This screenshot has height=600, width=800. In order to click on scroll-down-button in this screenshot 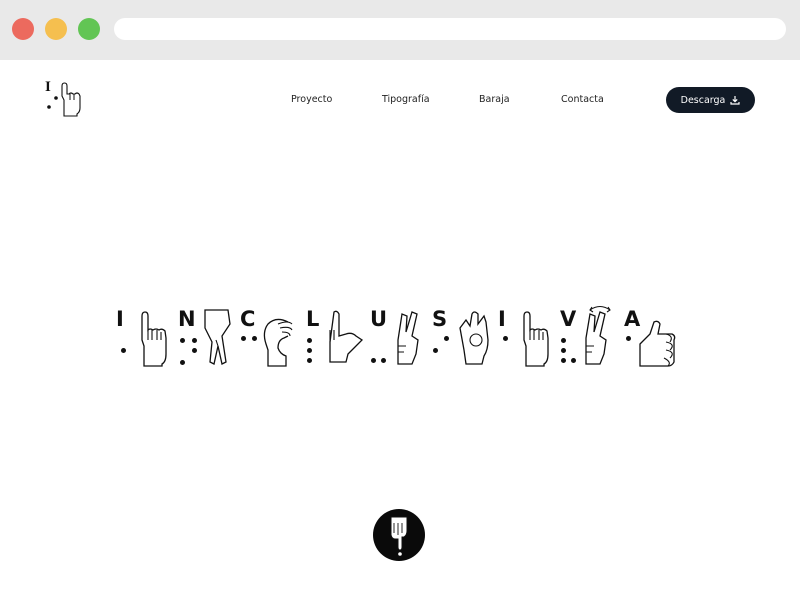, I will do `click(399, 535)`.